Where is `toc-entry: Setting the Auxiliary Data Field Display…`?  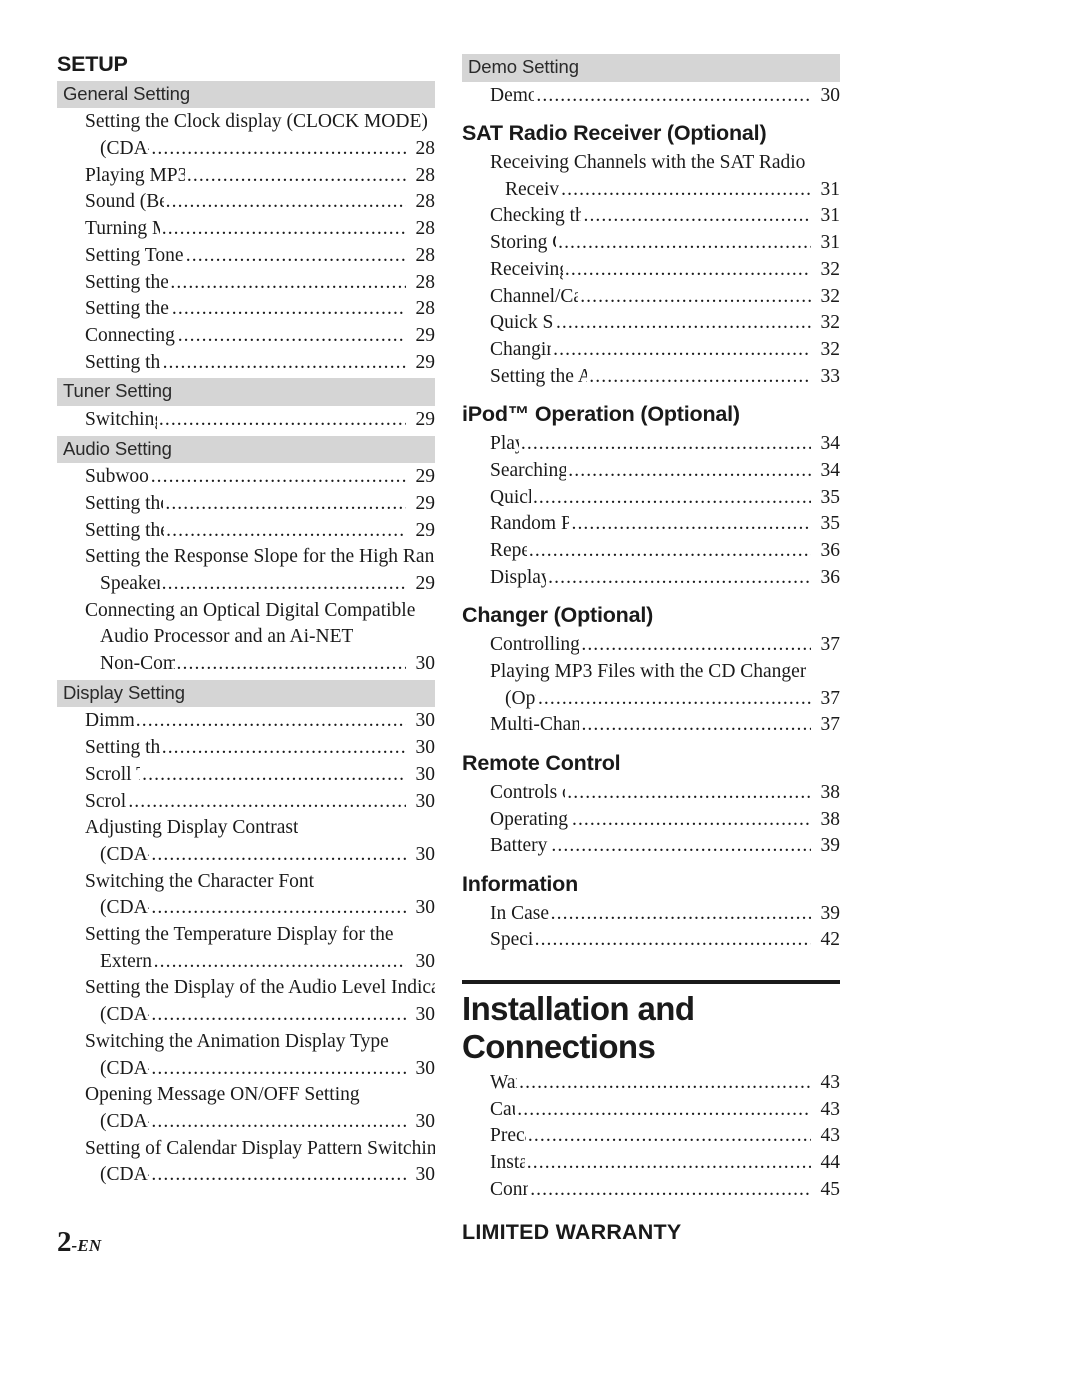
toc-entry: Setting the Auxiliary Data Field Display… is located at coordinates (651, 377).